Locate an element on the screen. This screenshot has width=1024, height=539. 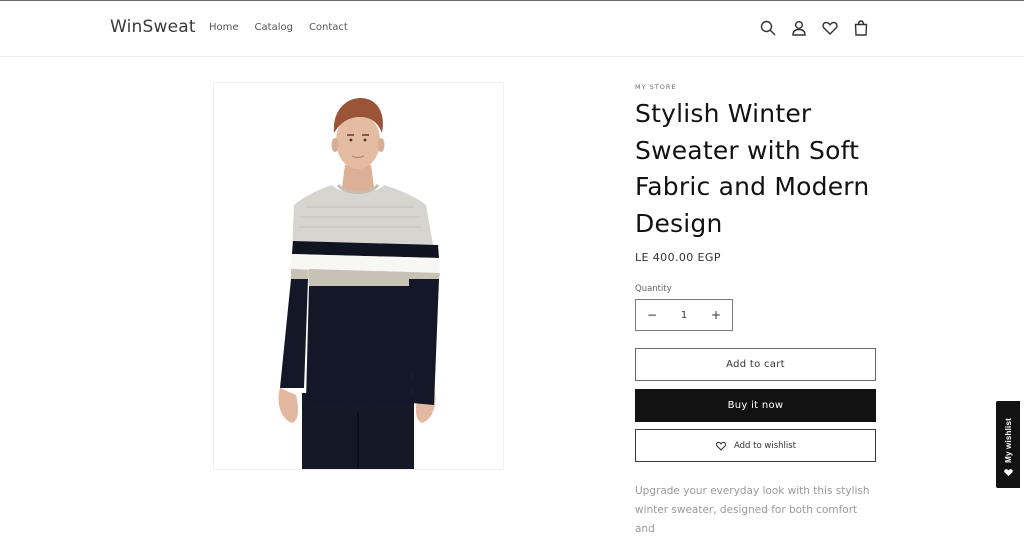
wishlist-floating-tab: My wishlist is located at coordinates (1008, 444).